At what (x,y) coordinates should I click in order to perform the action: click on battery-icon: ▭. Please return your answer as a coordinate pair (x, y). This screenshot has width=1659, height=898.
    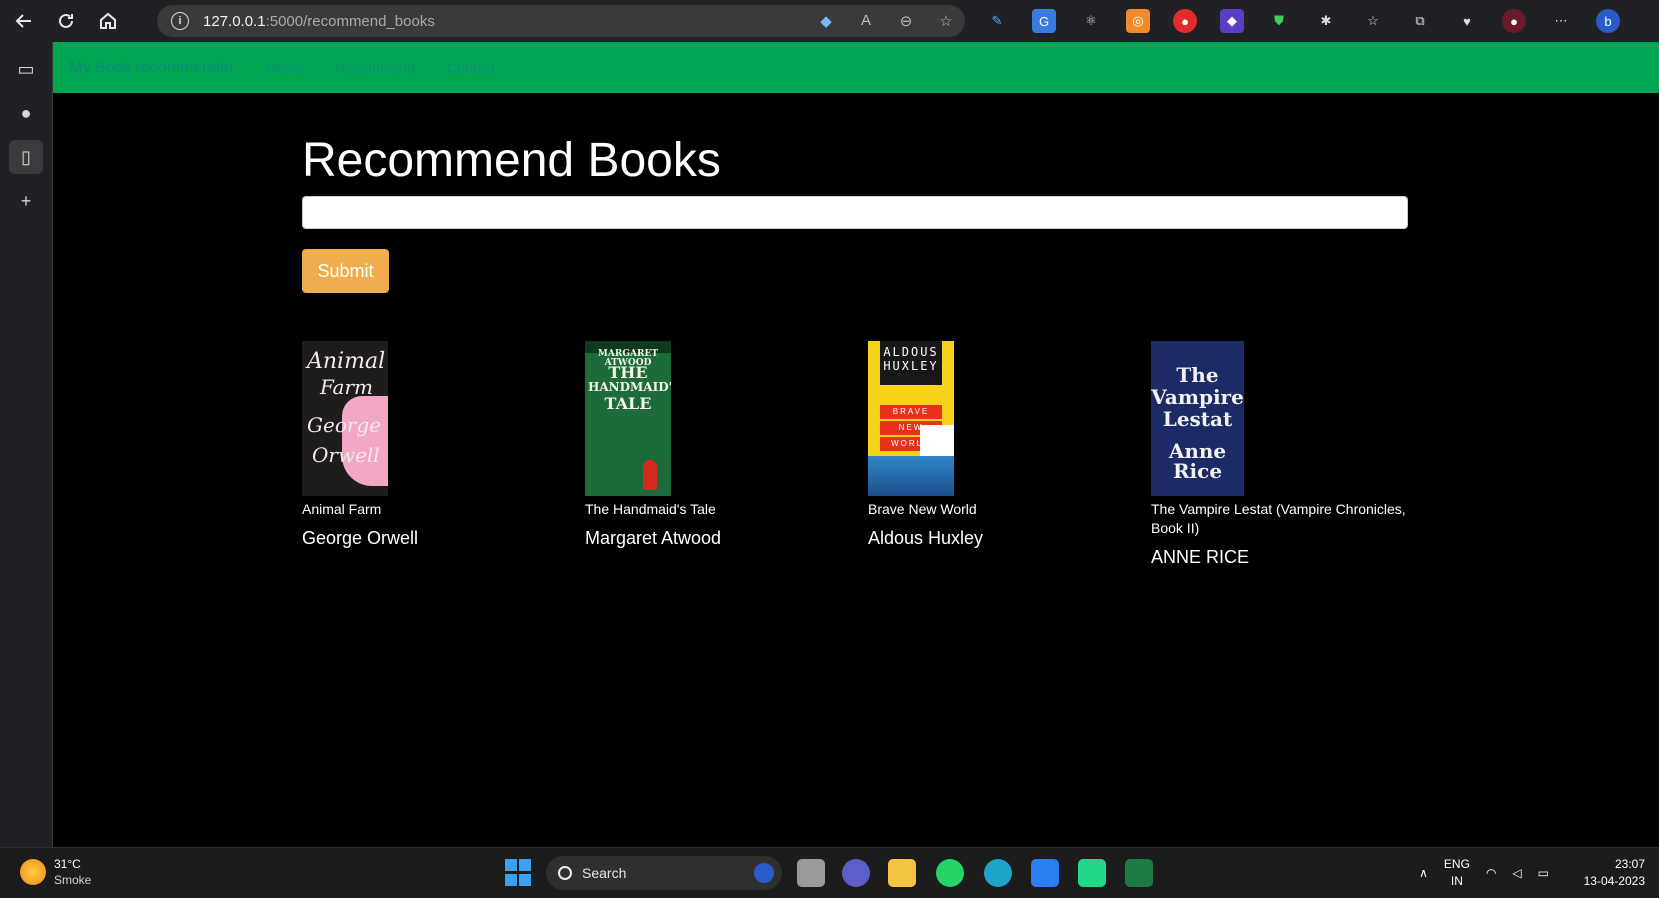
    Looking at the image, I should click on (1543, 873).